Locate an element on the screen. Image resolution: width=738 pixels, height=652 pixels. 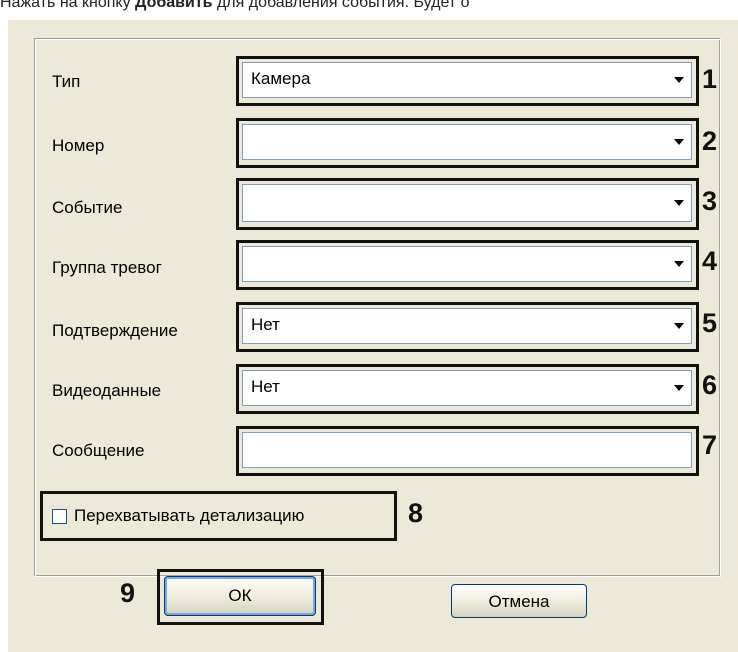
type-select: Камера is located at coordinates (467, 80).